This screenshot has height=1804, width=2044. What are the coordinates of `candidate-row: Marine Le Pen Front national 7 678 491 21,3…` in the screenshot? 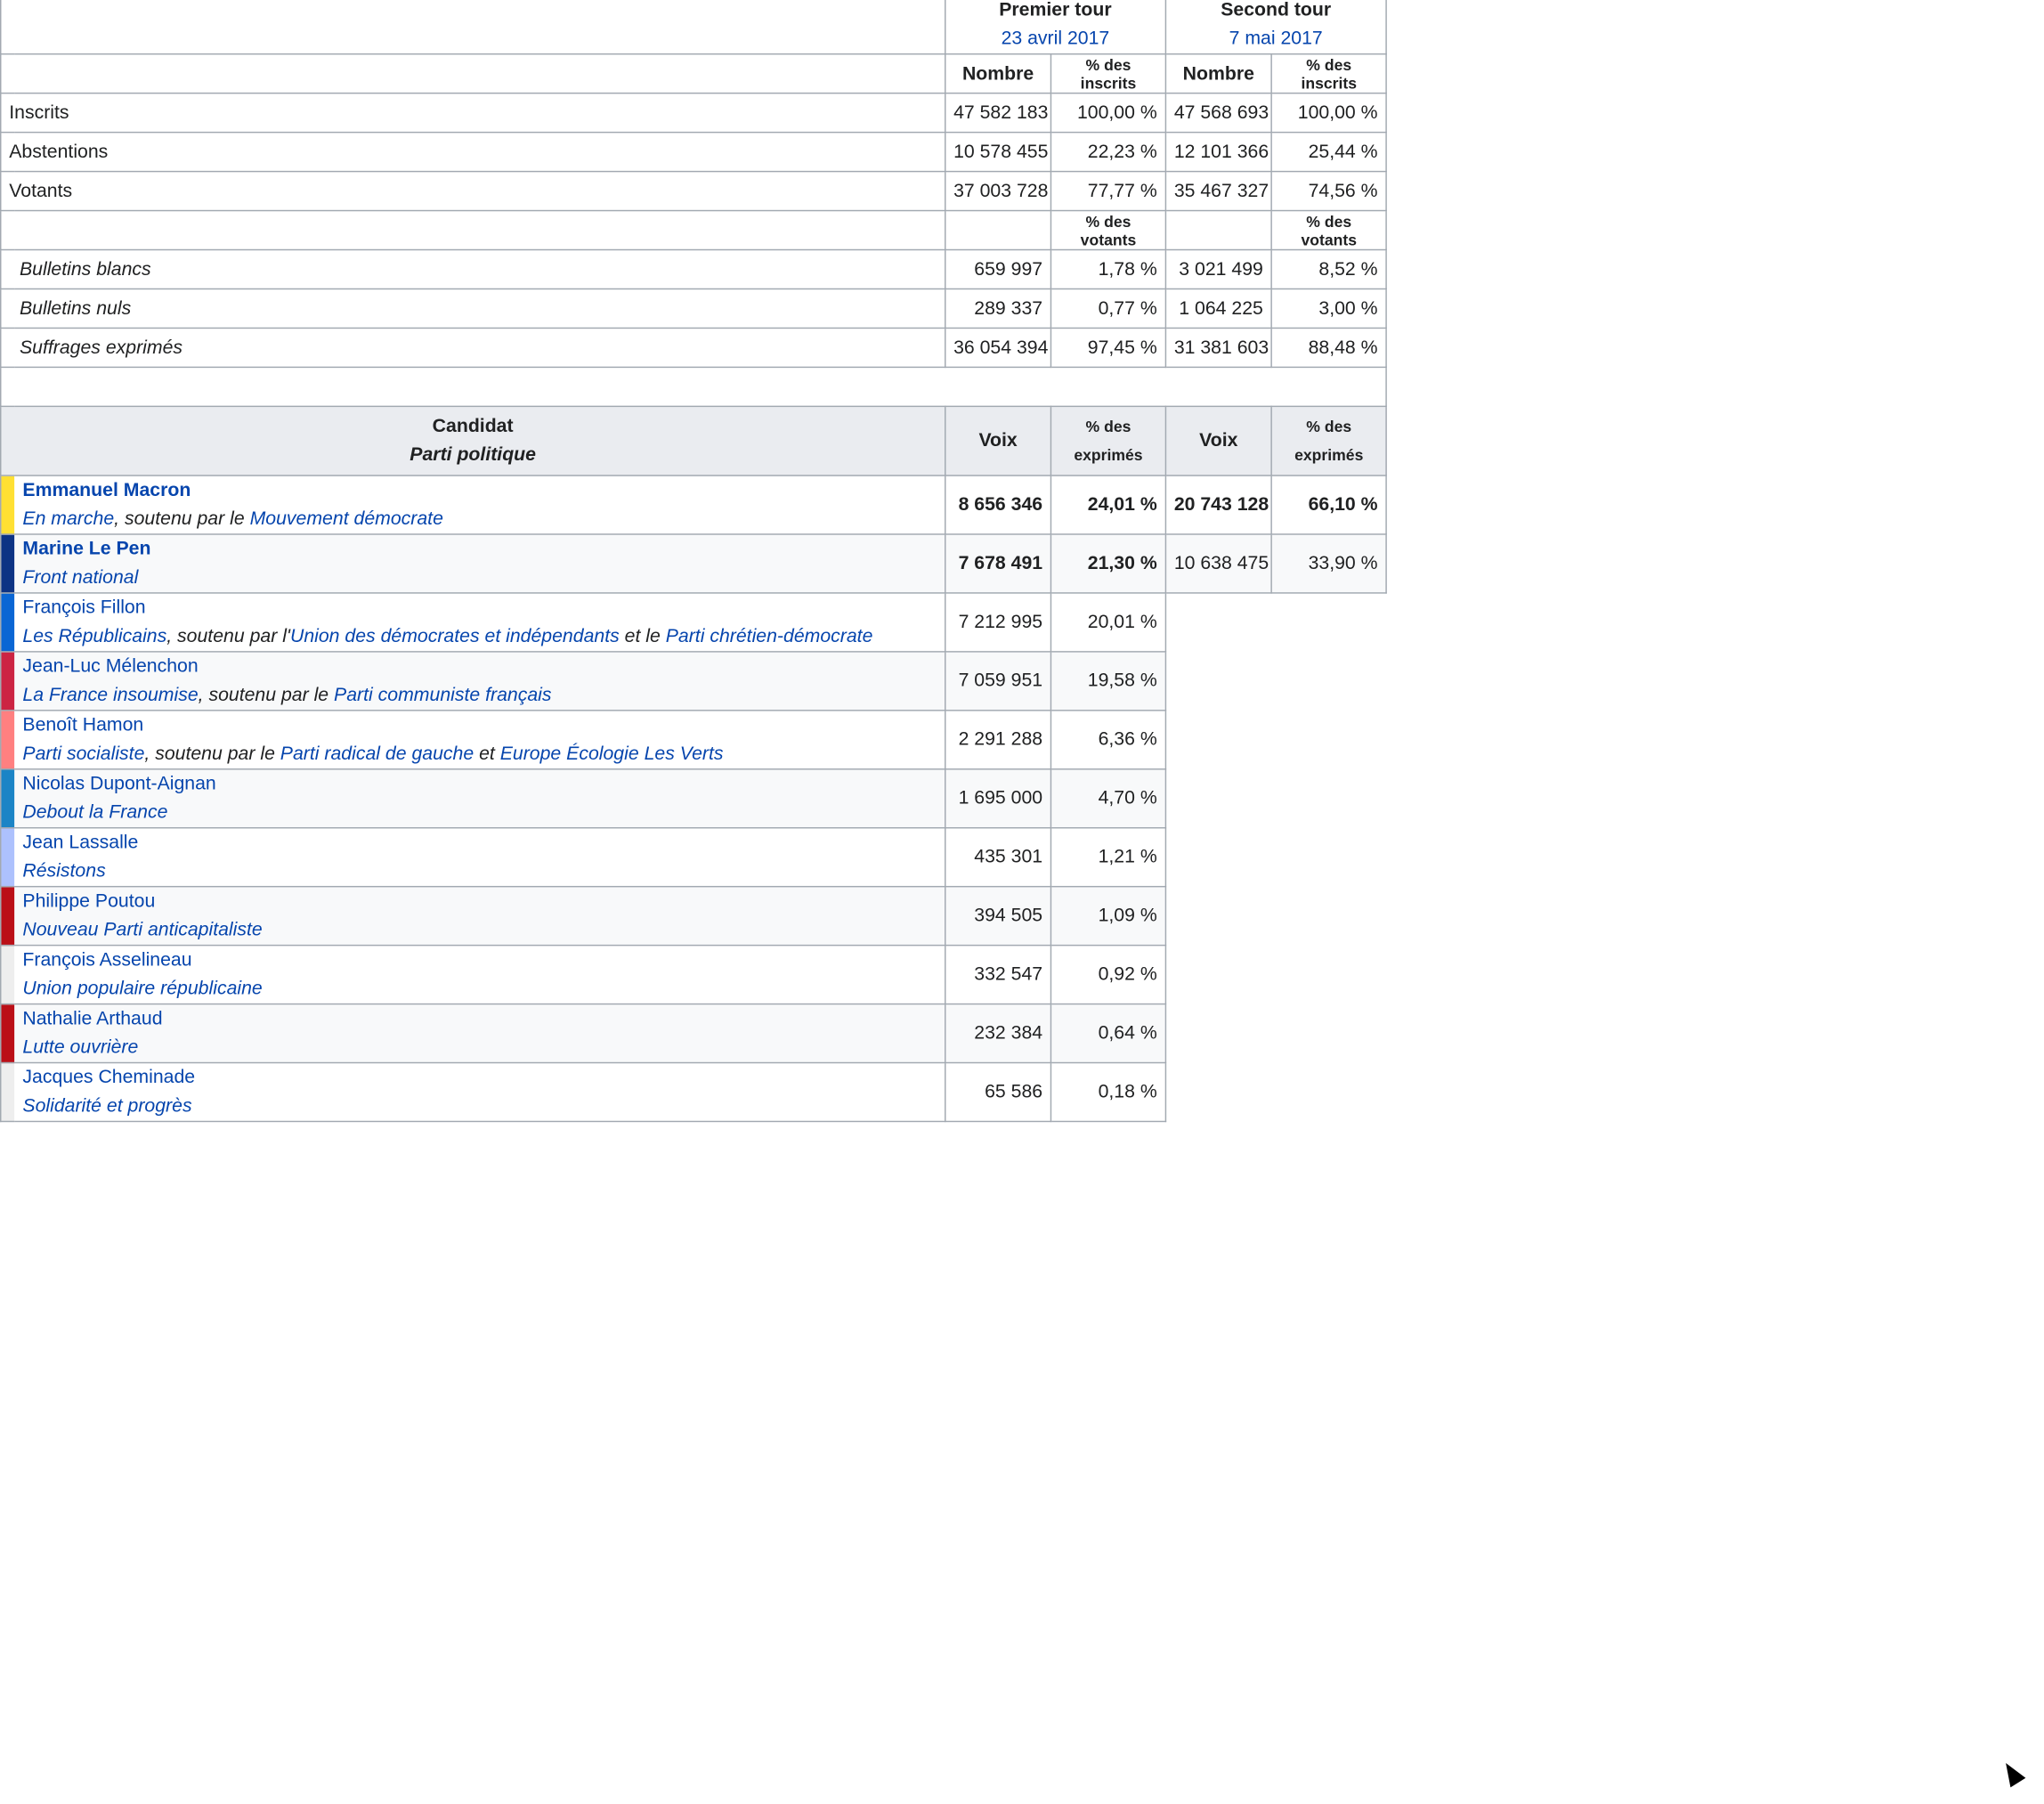 It's located at (693, 563).